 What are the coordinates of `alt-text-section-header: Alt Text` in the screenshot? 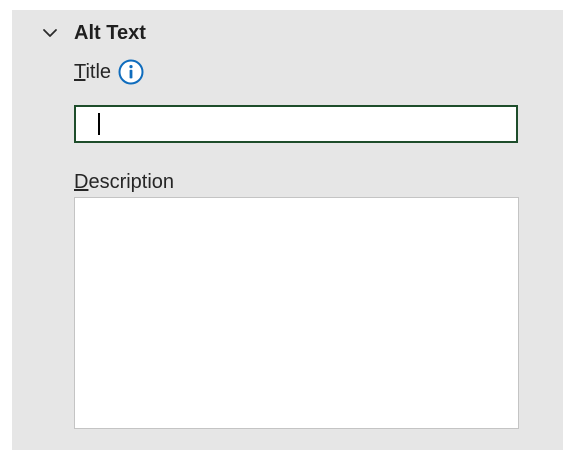 It's located at (94, 33).